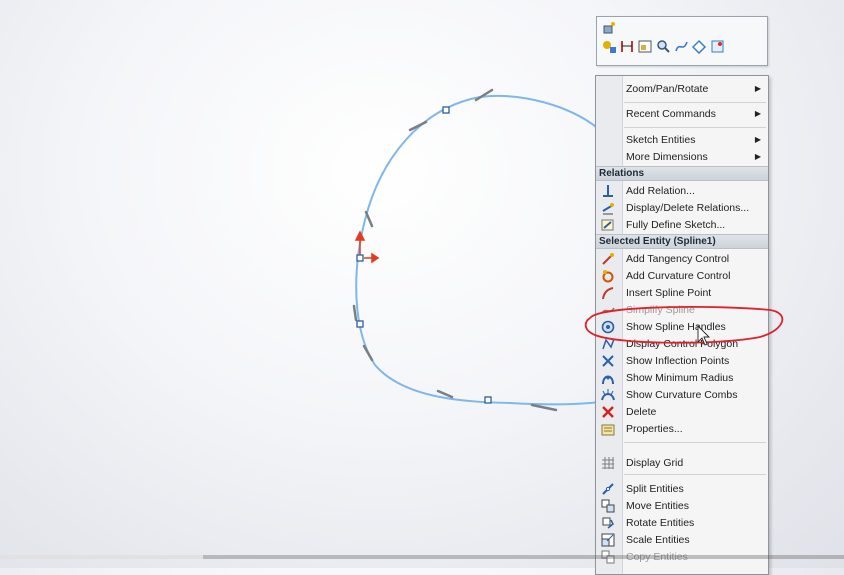 This screenshot has height=575, width=844. Describe the element at coordinates (671, 113) in the screenshot. I see `menu-item-label: Recent Commands` at that location.